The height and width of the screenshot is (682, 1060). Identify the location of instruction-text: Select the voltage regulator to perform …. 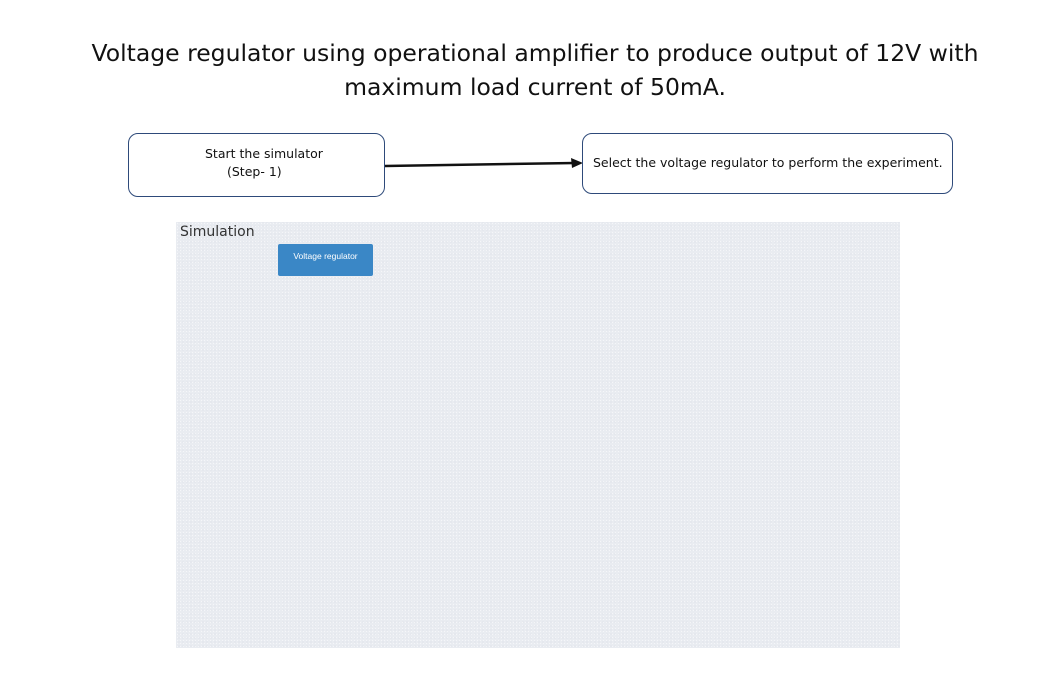
(768, 162).